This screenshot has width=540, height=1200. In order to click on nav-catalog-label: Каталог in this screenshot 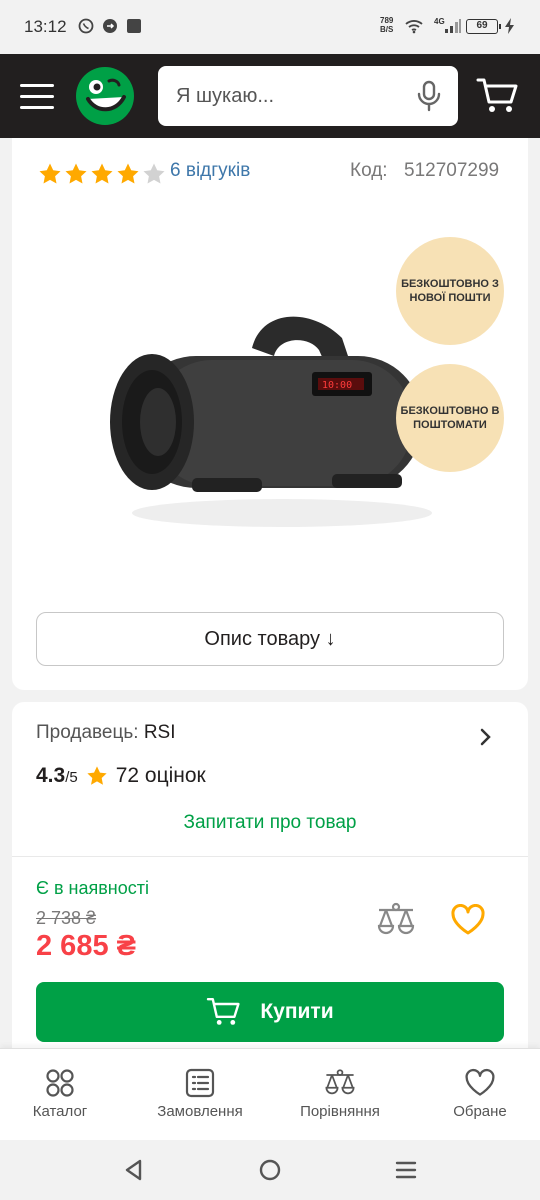, I will do `click(60, 1111)`.